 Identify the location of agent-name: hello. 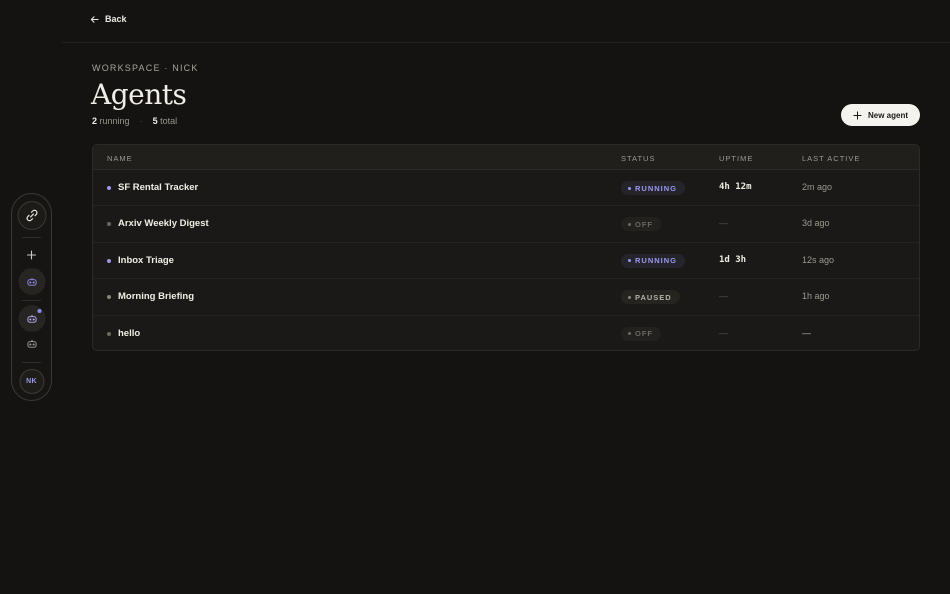
(129, 333).